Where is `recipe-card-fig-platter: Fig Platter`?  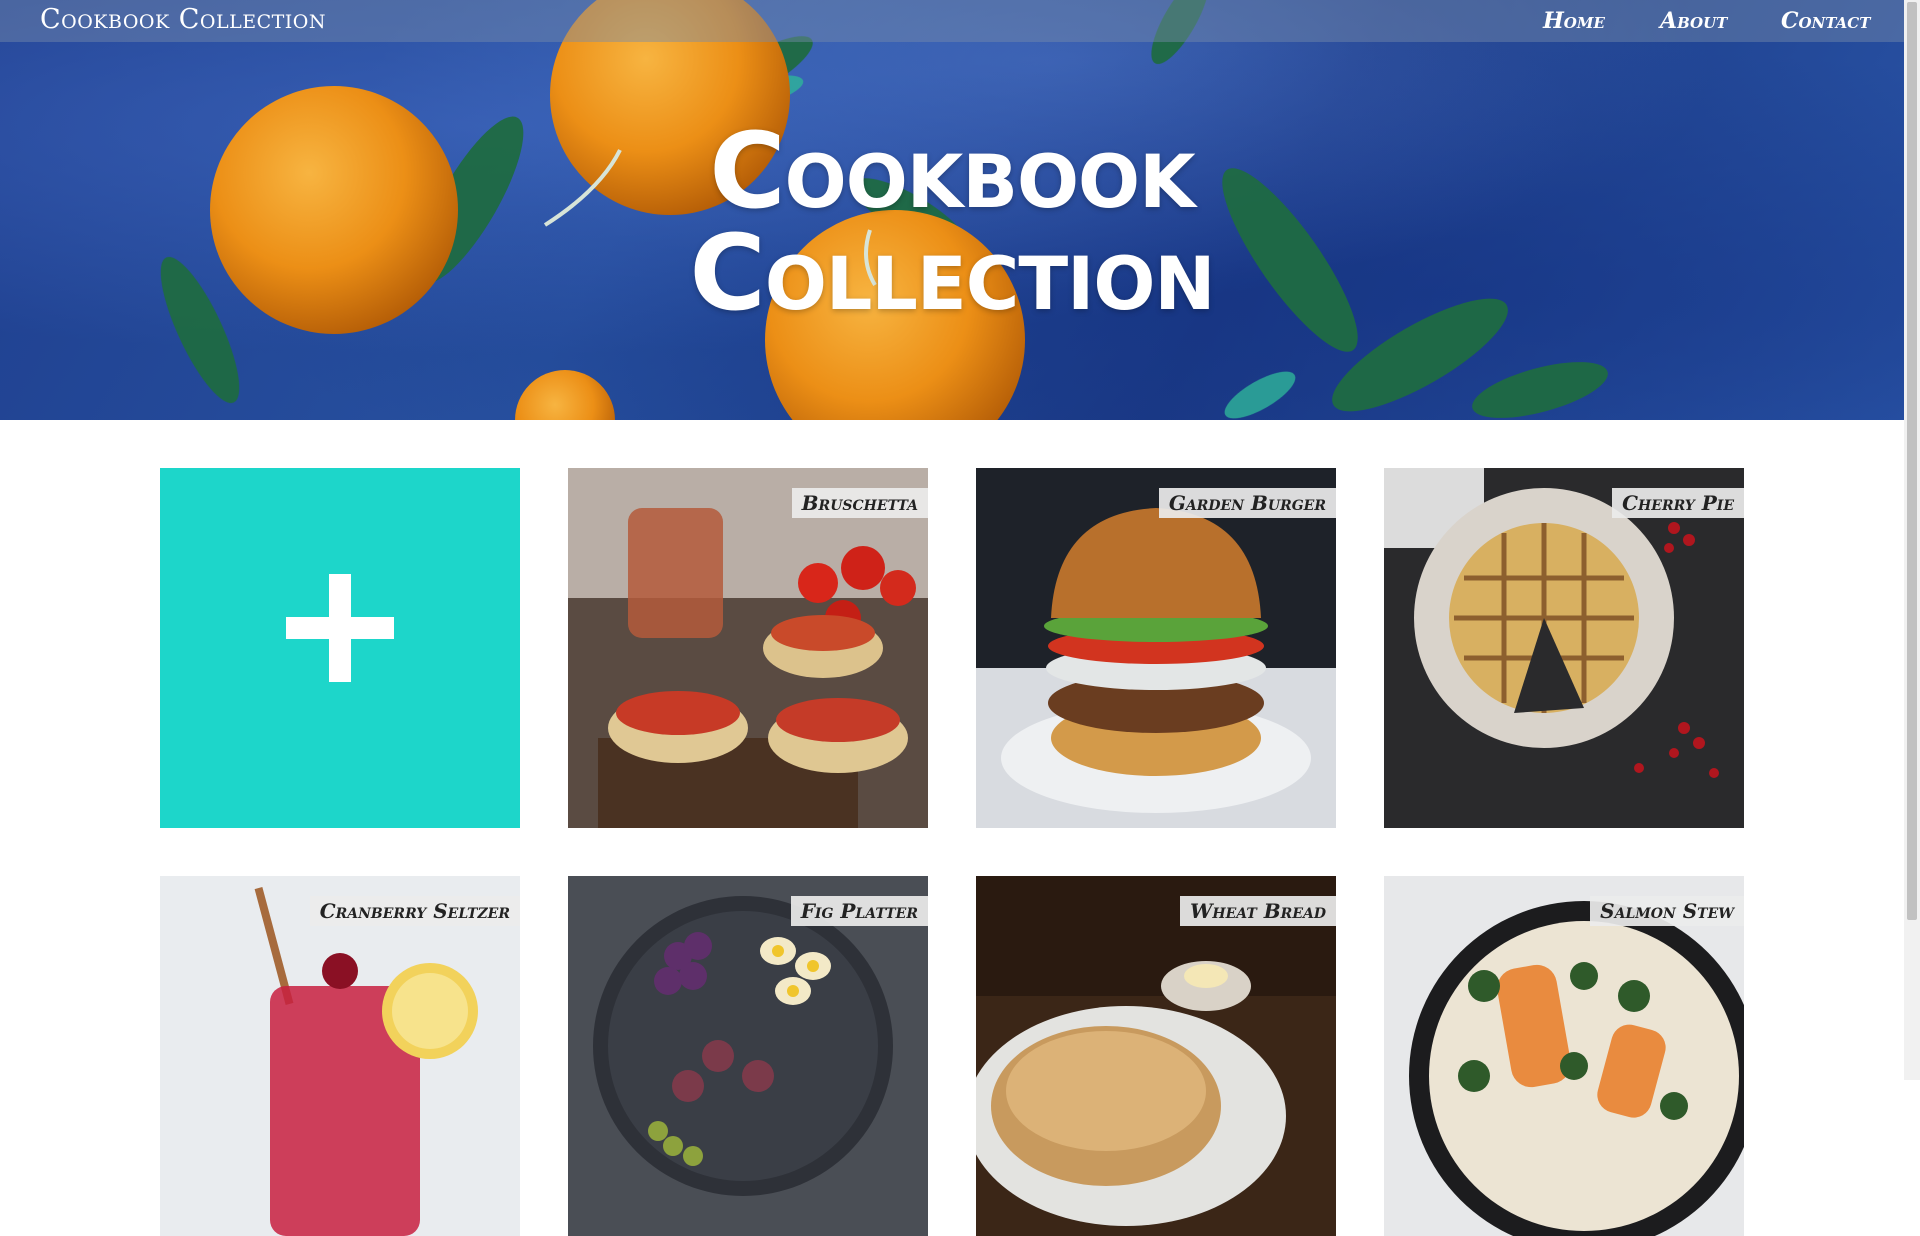 recipe-card-fig-platter: Fig Platter is located at coordinates (748, 1056).